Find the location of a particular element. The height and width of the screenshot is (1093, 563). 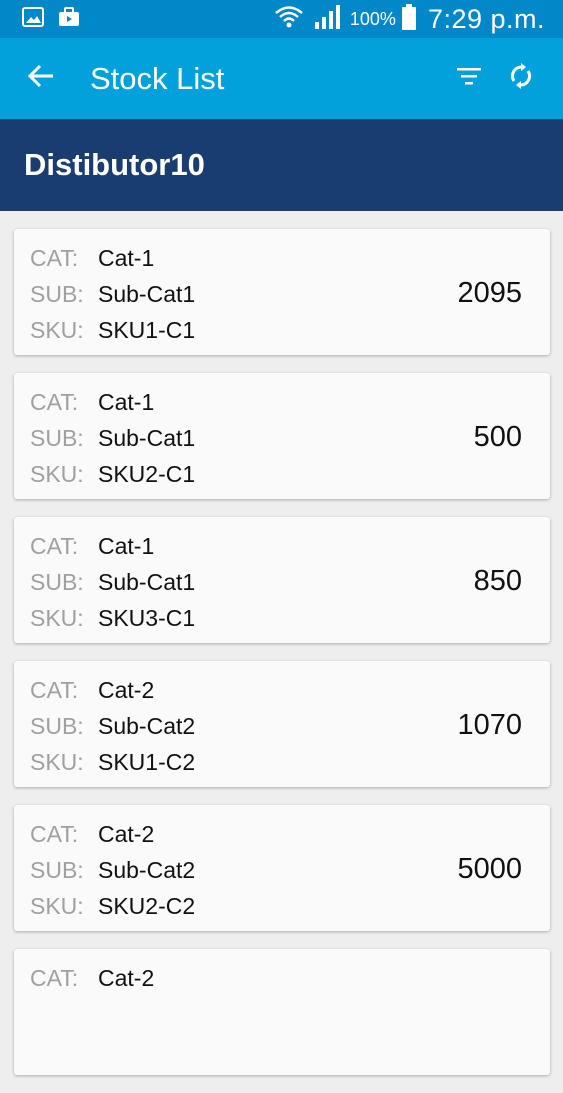

sku-value: SKU2-C2 is located at coordinates (147, 906).